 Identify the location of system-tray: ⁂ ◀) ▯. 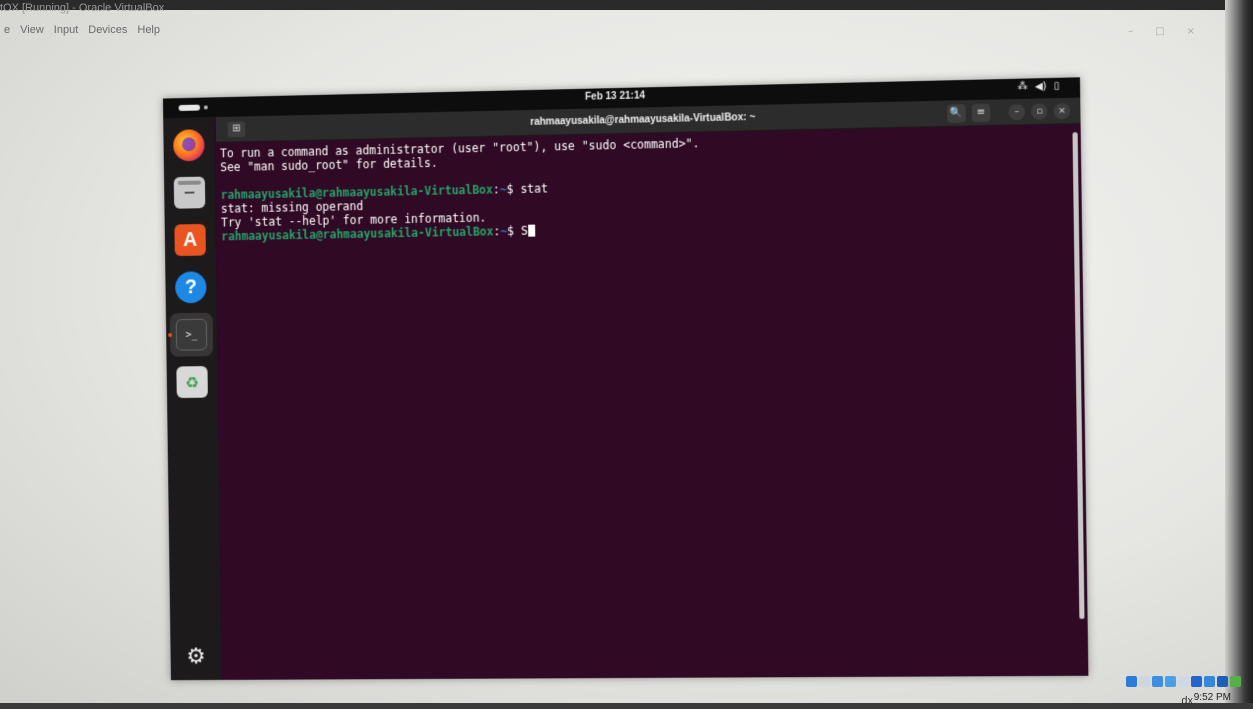
(1038, 87).